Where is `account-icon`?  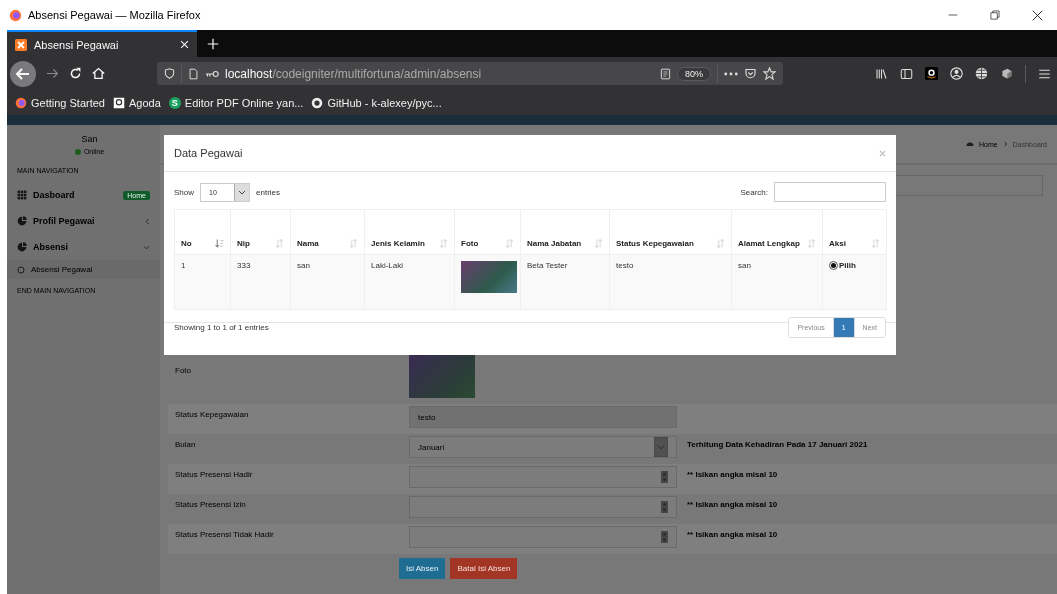 account-icon is located at coordinates (956, 73).